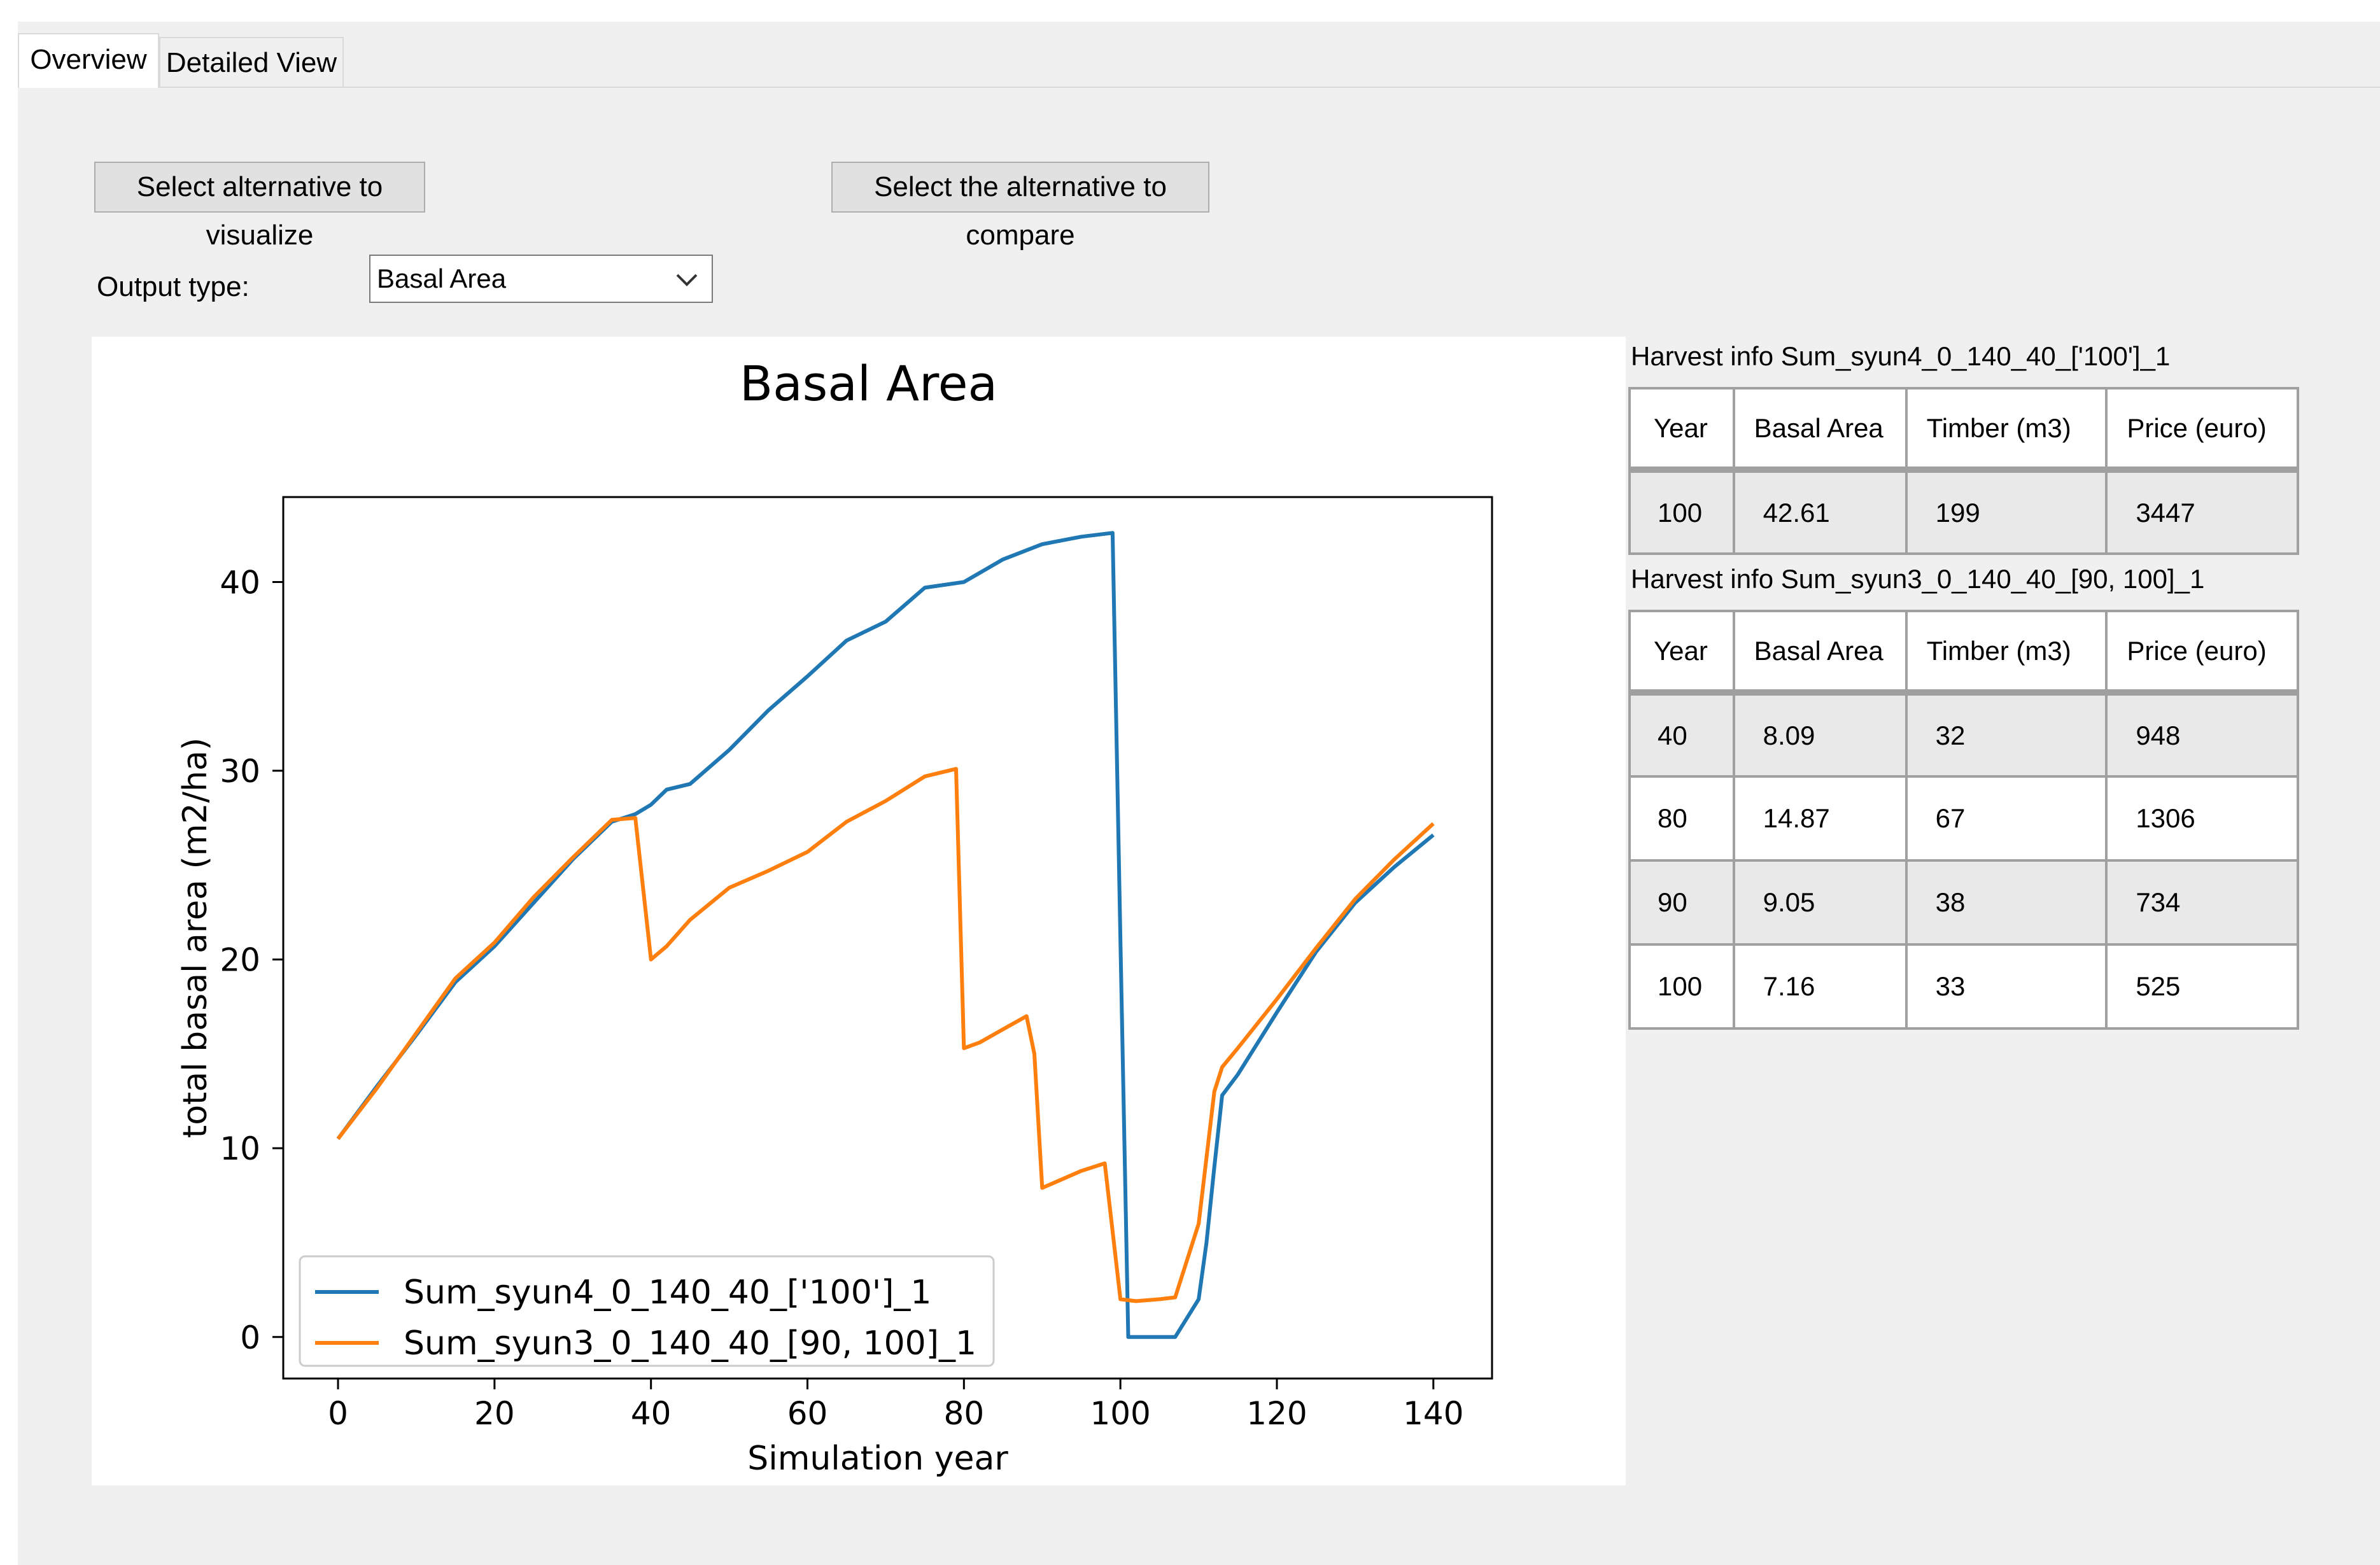 The image size is (2380, 1565). Describe the element at coordinates (2006, 987) in the screenshot. I see `table-cell: 33` at that location.